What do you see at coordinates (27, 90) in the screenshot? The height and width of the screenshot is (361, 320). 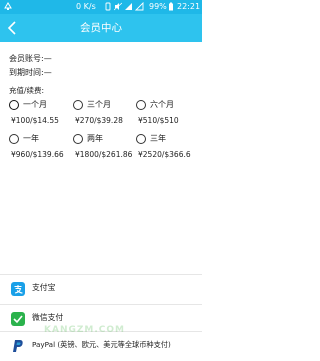 I see `plans-section-label: 充值/续费:` at bounding box center [27, 90].